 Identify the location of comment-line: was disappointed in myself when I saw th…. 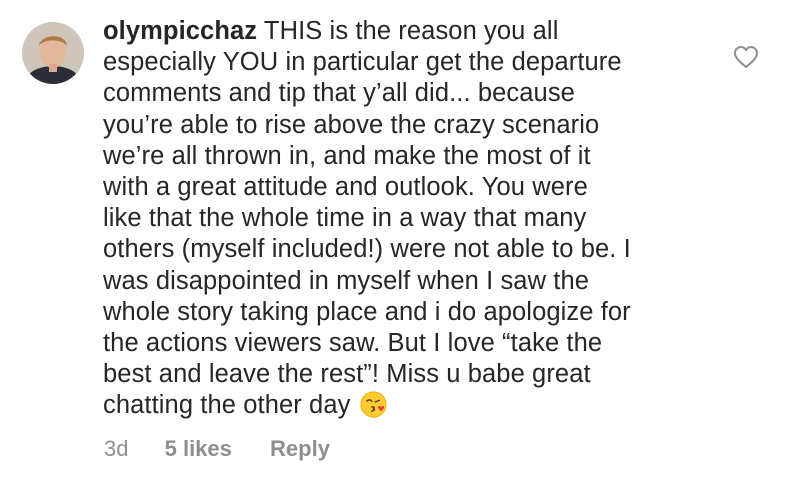
(346, 280).